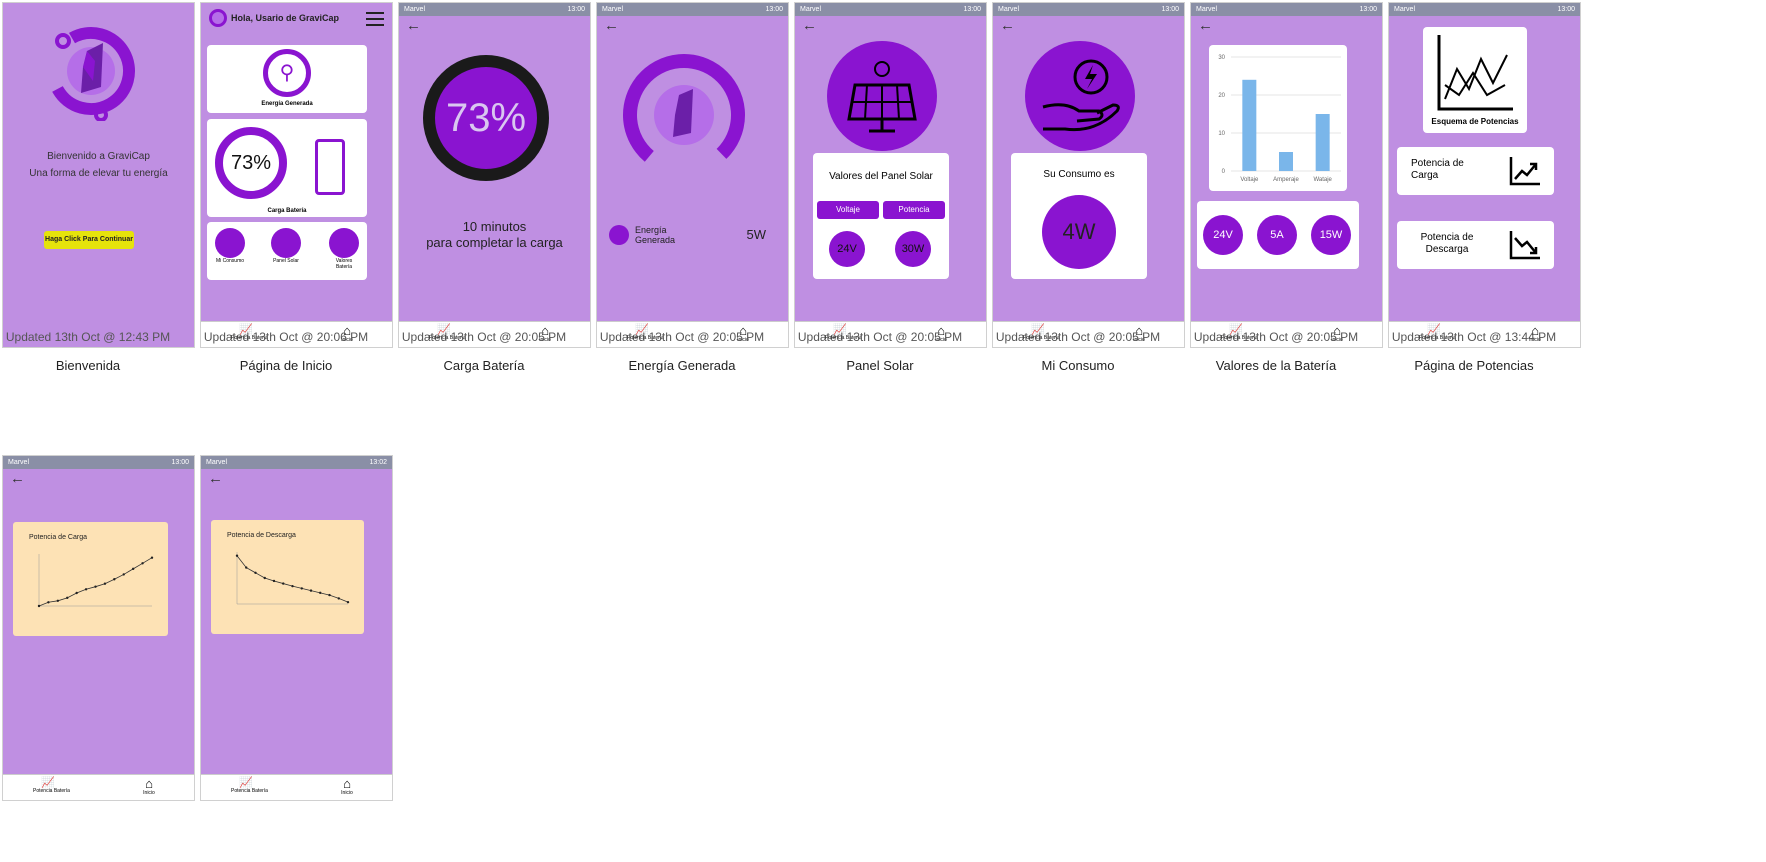  Describe the element at coordinates (296, 462) in the screenshot. I see `status-bar: Marvel 13:02` at that location.